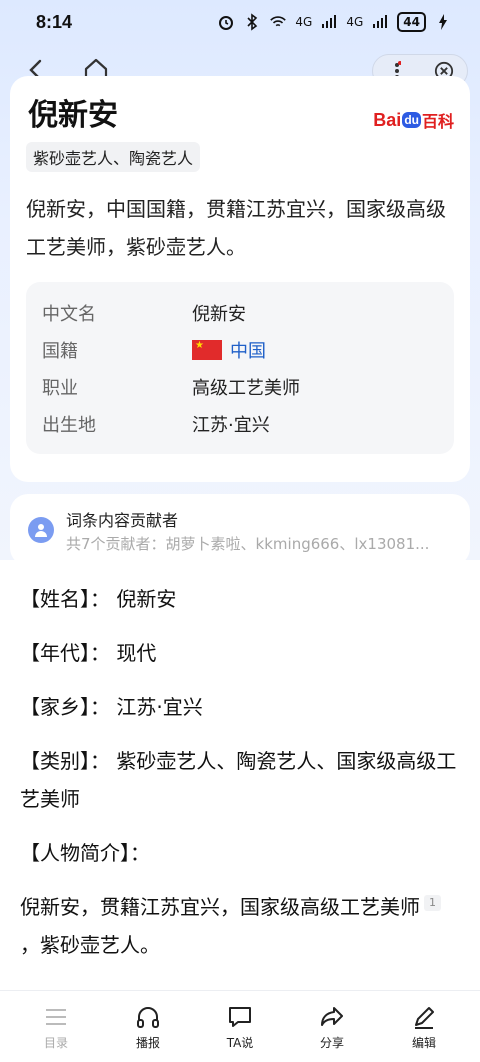 The image size is (480, 1062). I want to click on network-label-2: 4G, so click(355, 22).